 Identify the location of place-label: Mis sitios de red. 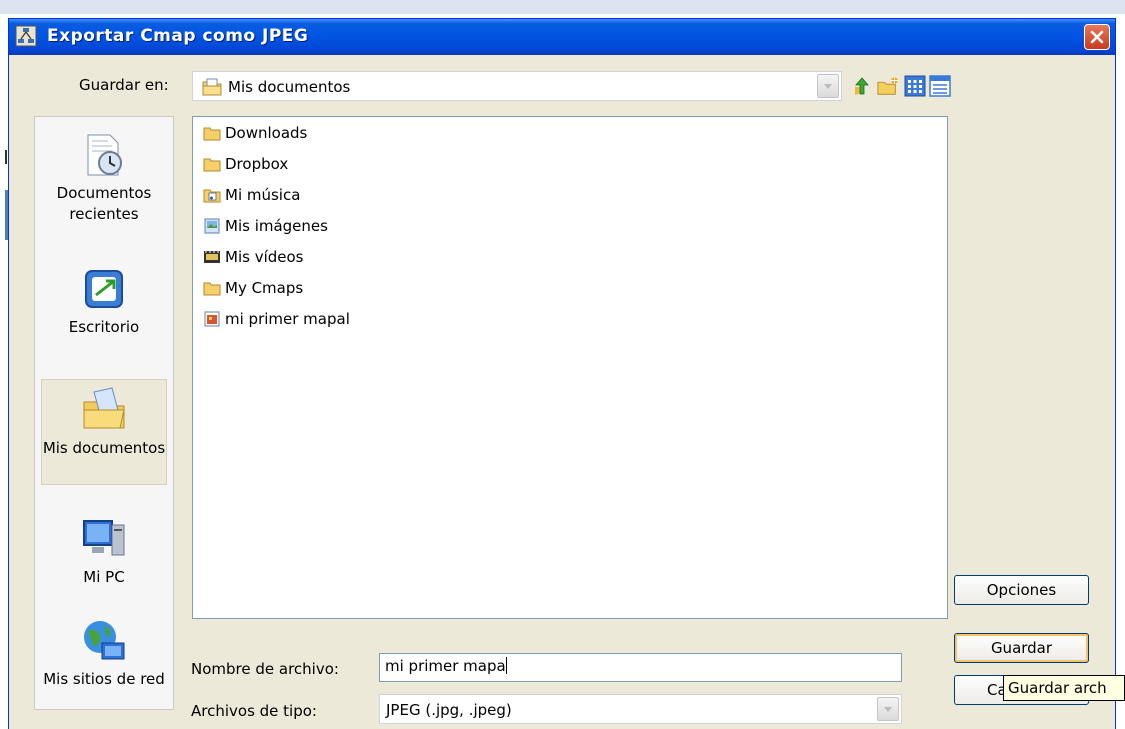
(104, 679).